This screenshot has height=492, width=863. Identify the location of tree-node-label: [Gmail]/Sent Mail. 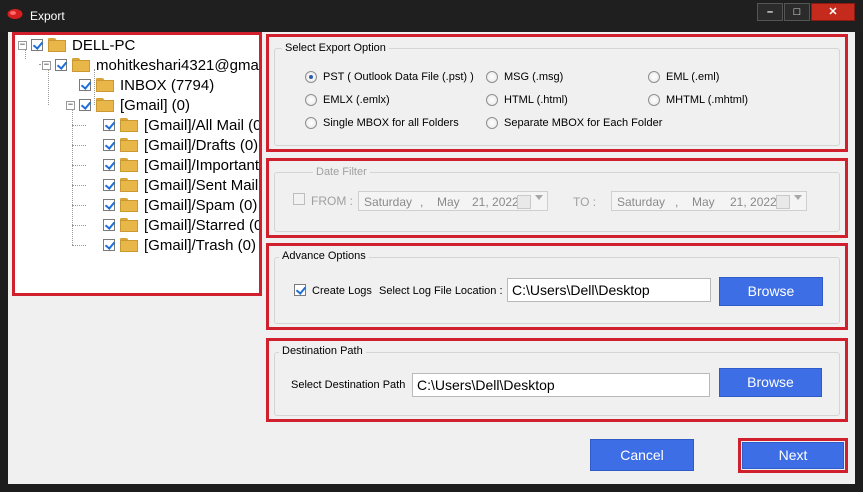
(201, 185).